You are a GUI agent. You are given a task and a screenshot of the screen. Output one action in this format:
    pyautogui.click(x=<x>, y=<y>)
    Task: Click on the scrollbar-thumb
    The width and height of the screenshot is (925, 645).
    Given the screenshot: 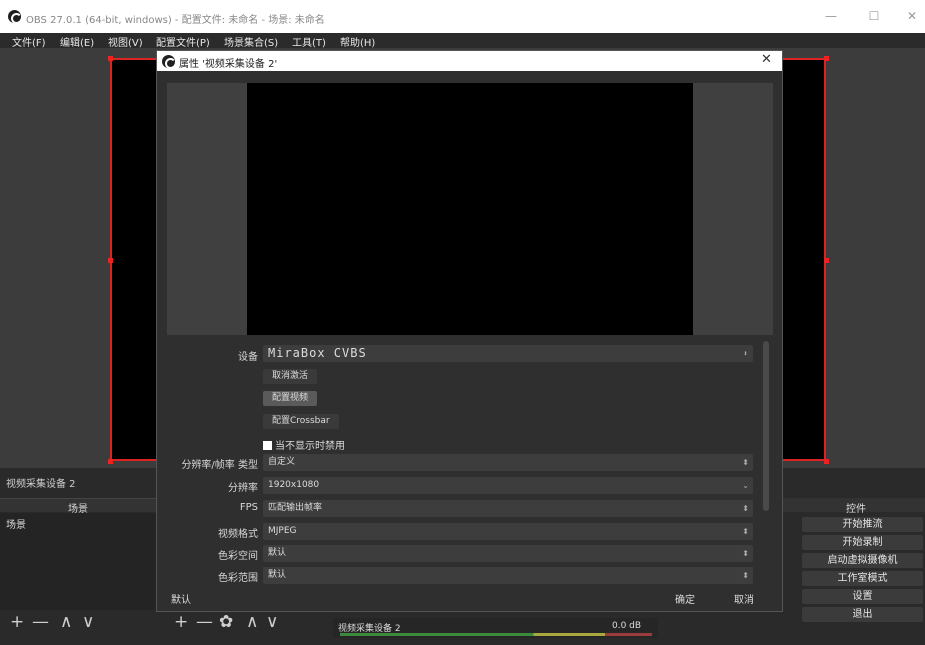 What is the action you would take?
    pyautogui.click(x=766, y=426)
    